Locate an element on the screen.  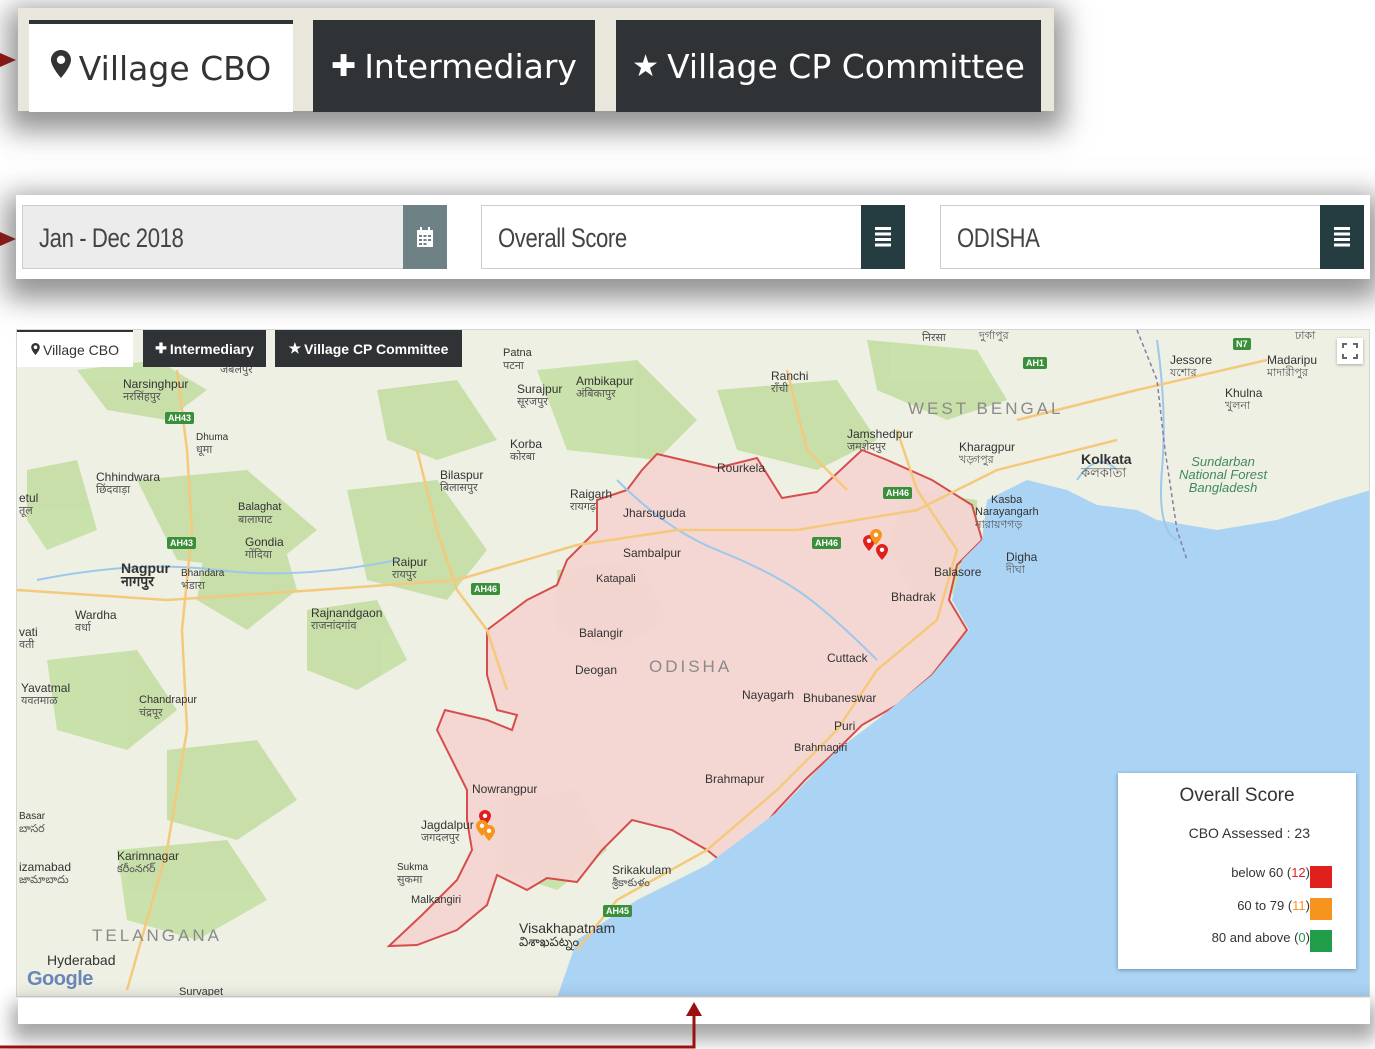
state-value: ODISHA is located at coordinates (998, 238).